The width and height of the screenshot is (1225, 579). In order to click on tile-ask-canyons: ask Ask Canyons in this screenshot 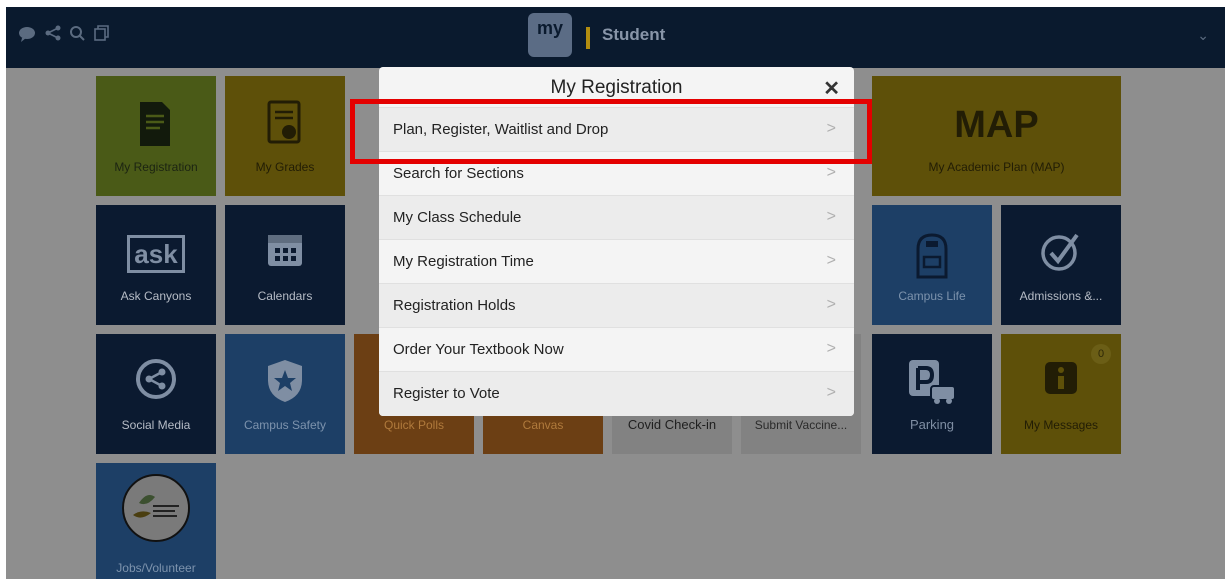, I will do `click(156, 265)`.